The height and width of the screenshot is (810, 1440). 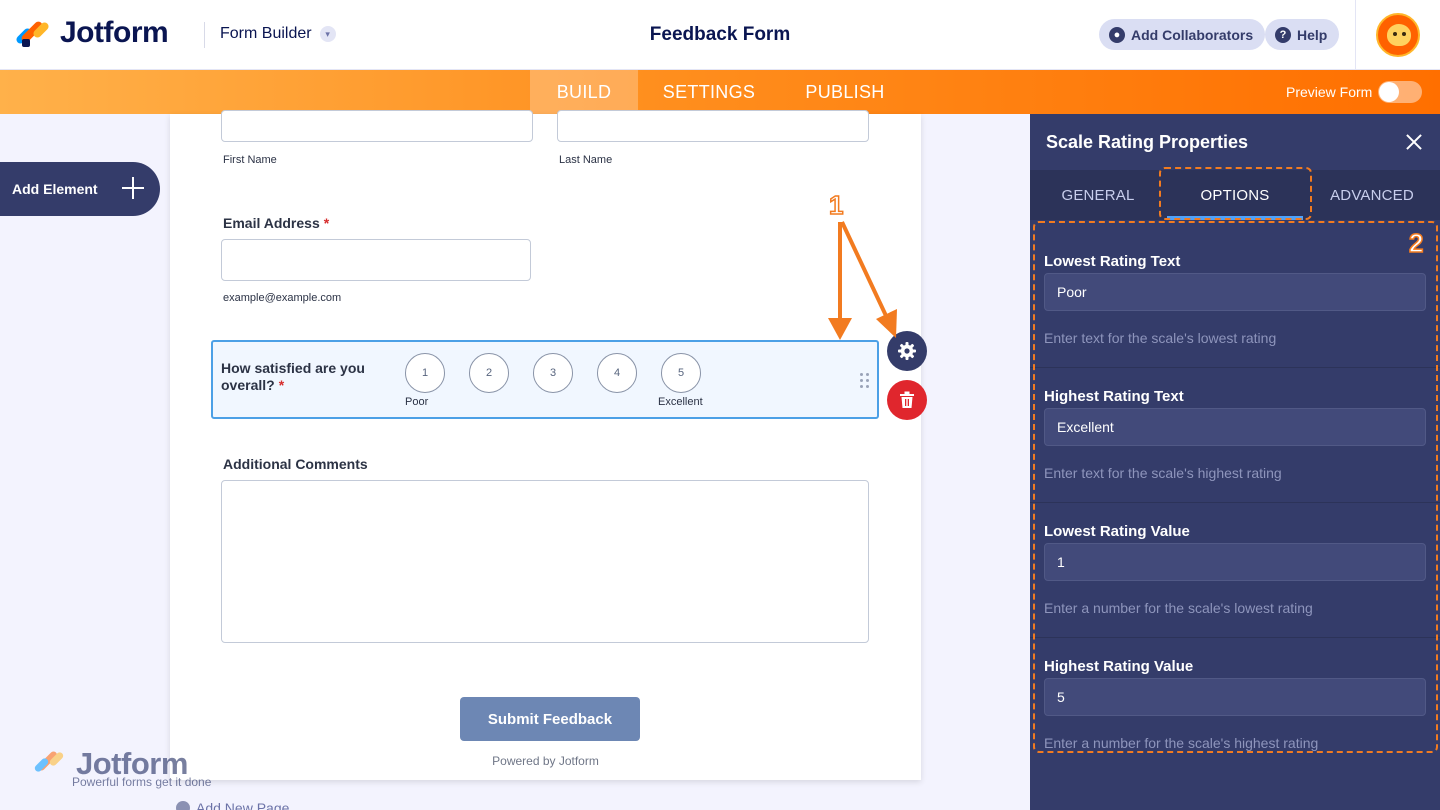 What do you see at coordinates (681, 373) in the screenshot?
I see `scale-option-5: 5` at bounding box center [681, 373].